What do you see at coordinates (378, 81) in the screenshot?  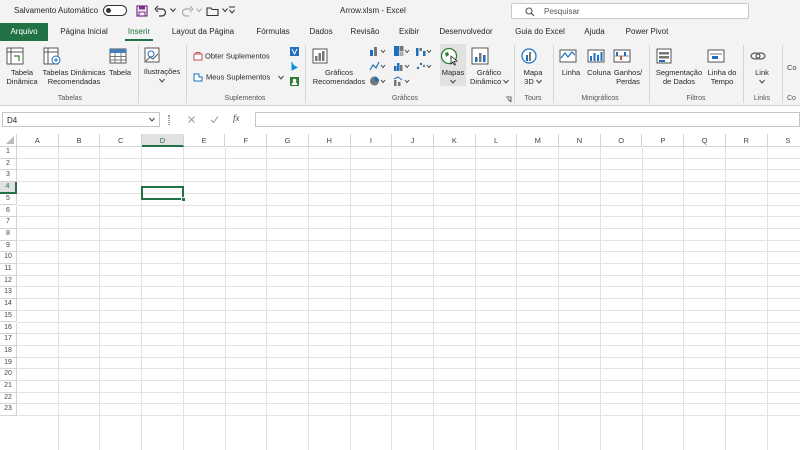 I see `pie-chart-icon` at bounding box center [378, 81].